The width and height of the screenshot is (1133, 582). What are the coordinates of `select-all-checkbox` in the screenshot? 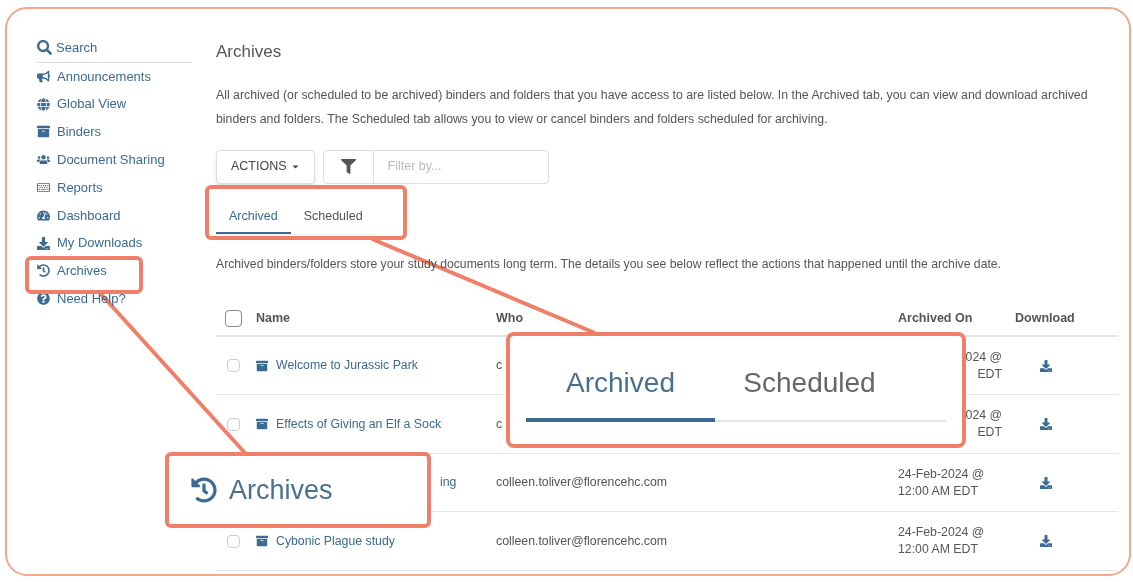 It's located at (233, 319).